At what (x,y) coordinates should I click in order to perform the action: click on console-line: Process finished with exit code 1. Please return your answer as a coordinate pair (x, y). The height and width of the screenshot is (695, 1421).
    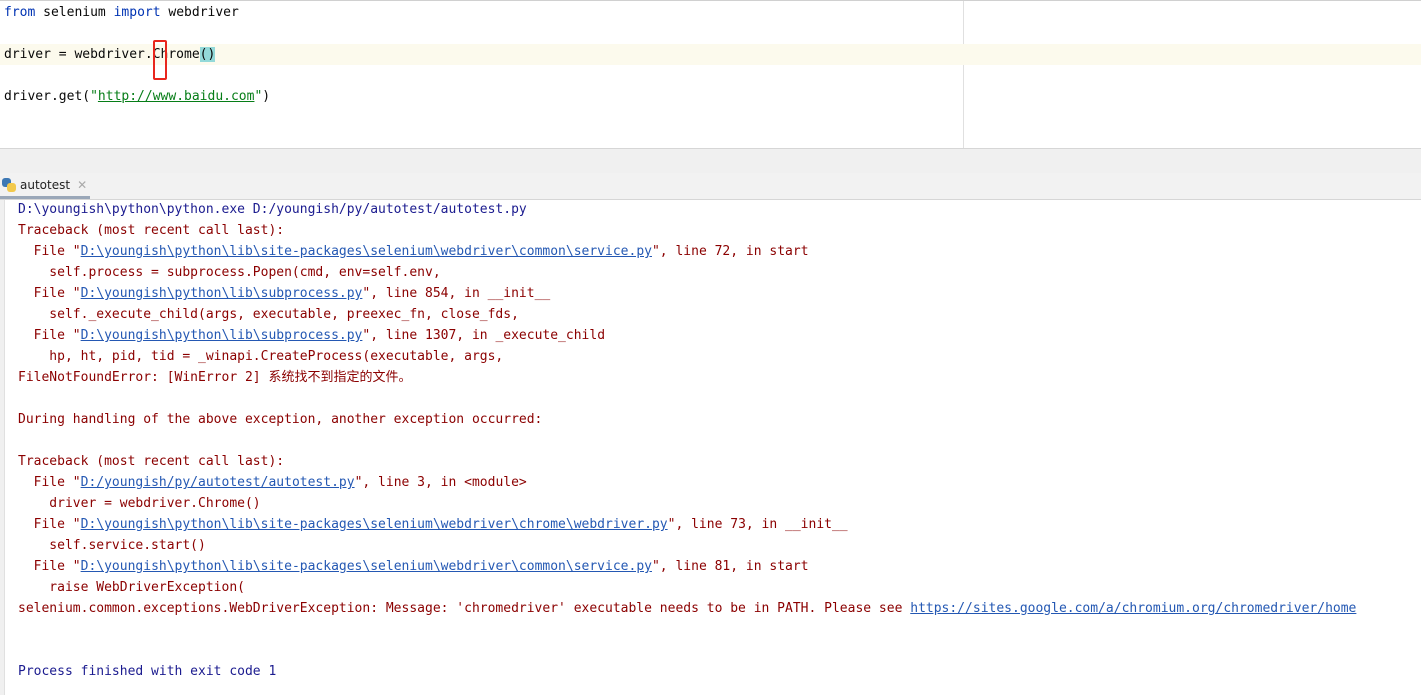
    Looking at the image, I should click on (147, 671).